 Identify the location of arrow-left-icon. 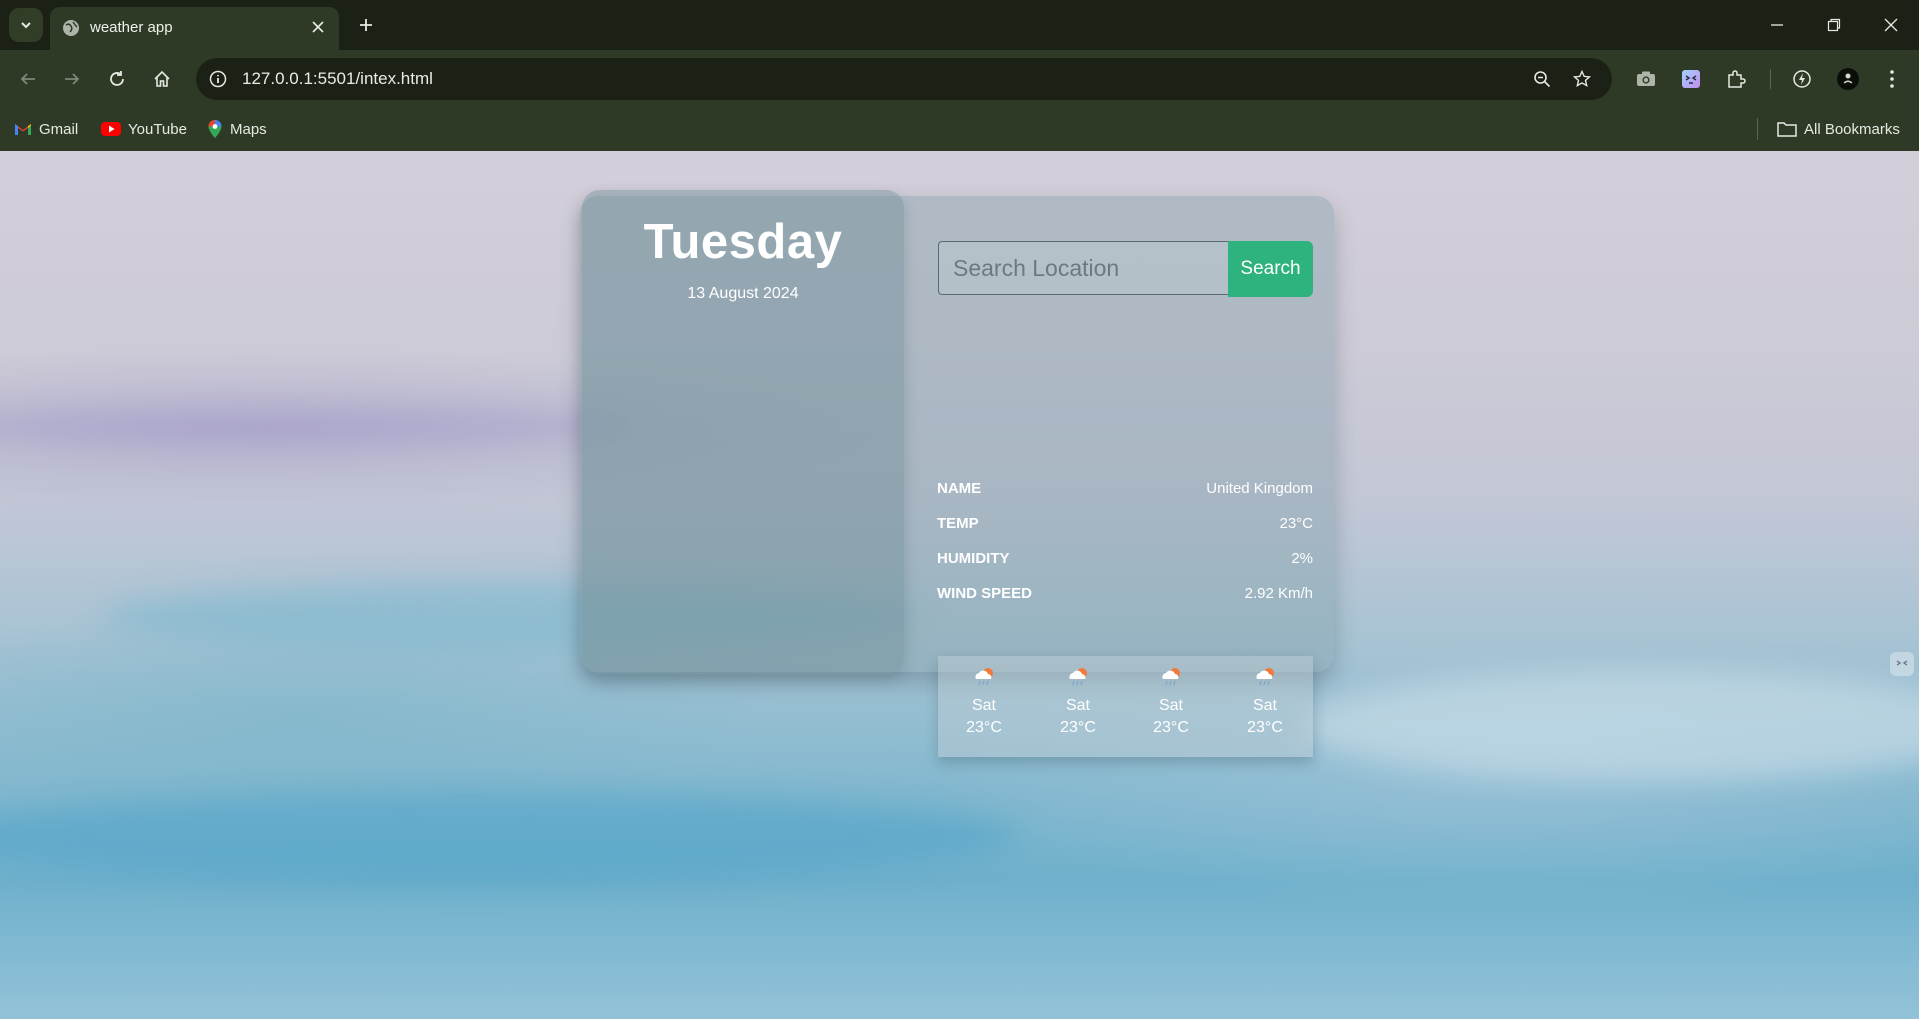
(27, 79).